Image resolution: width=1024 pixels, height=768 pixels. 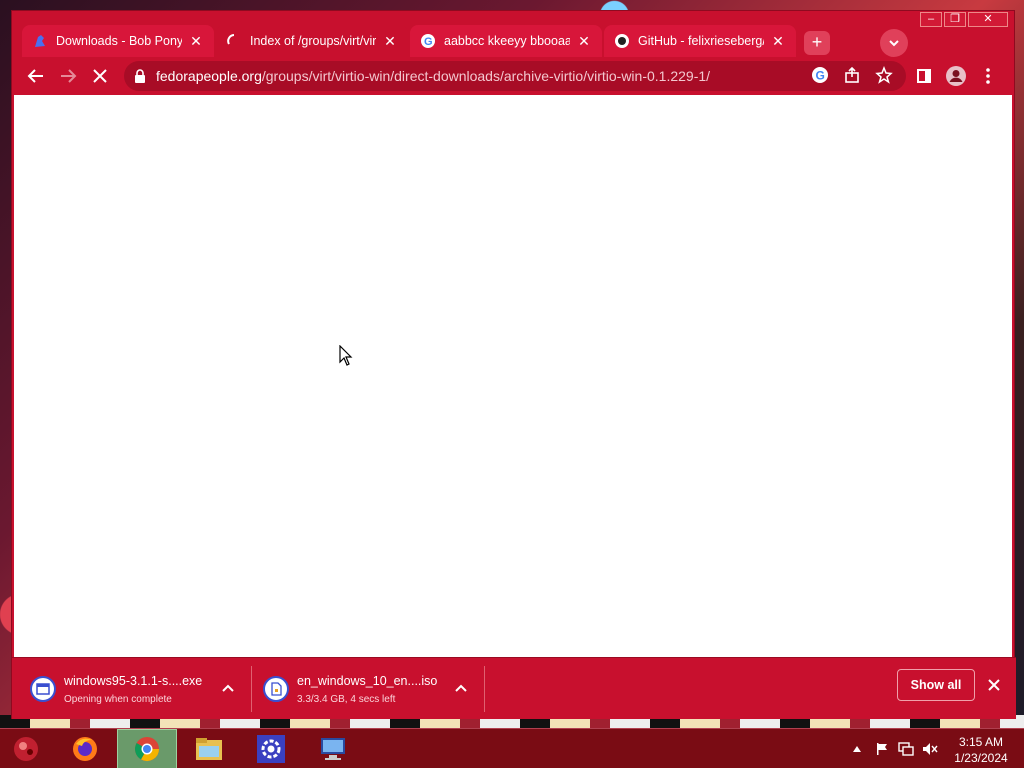 I want to click on forward-button, so click(x=68, y=76).